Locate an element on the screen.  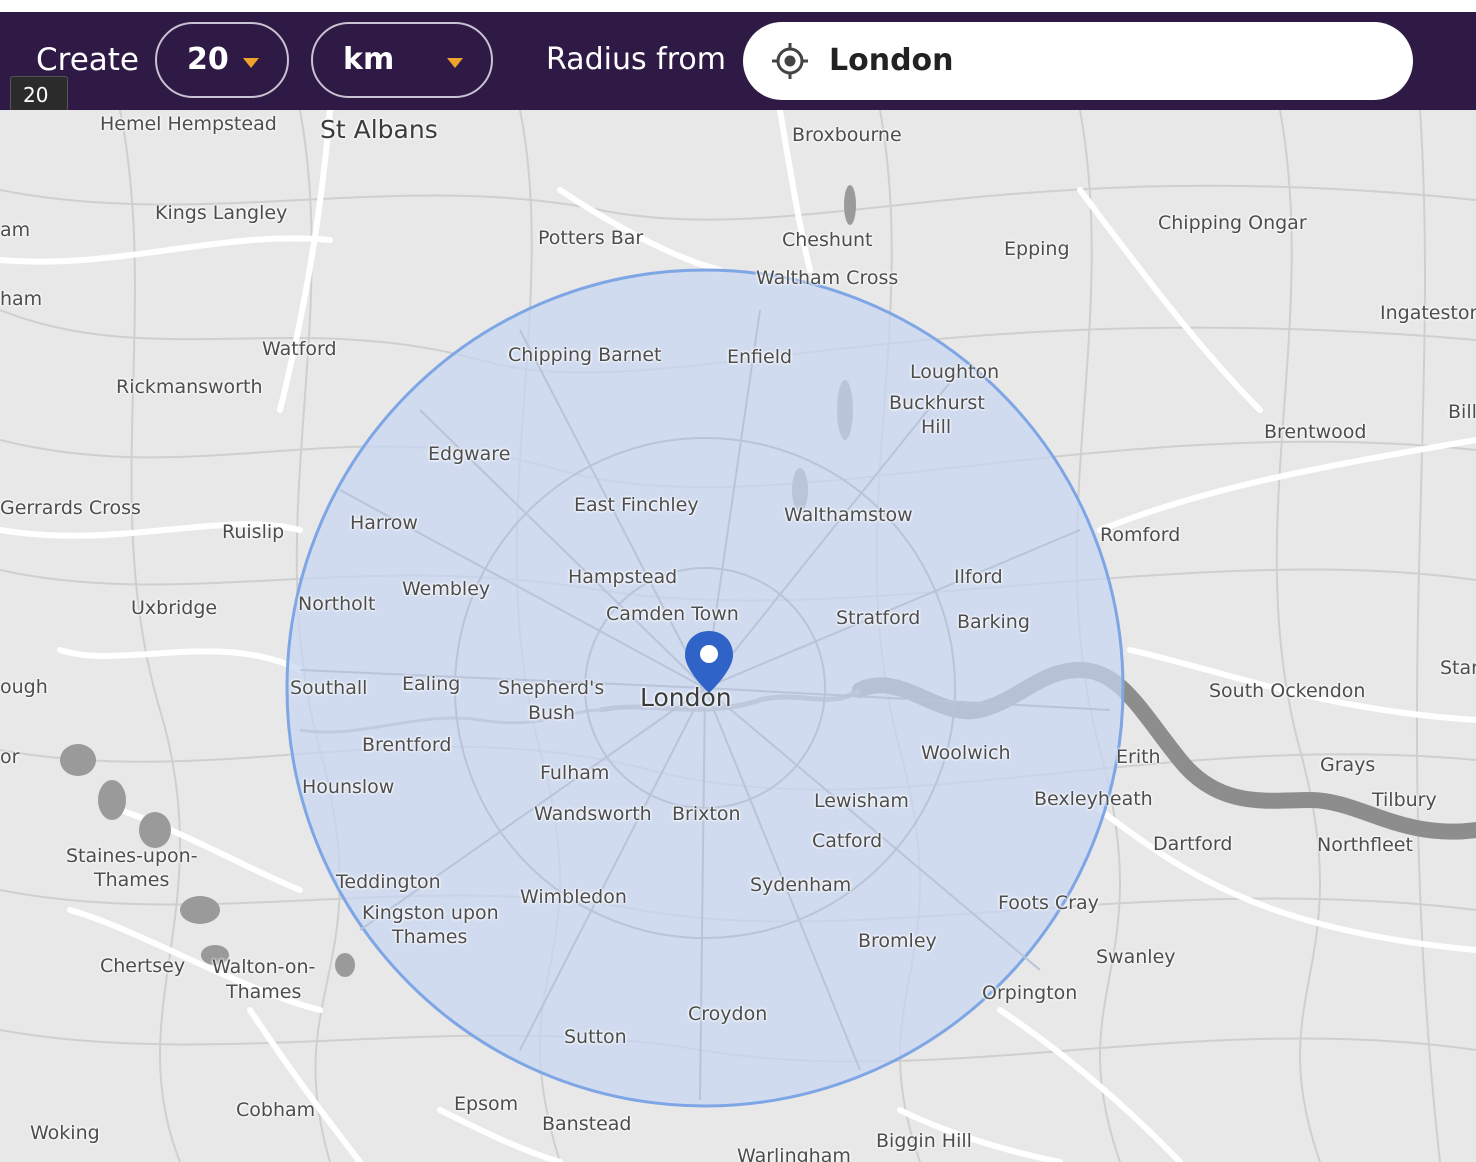
place-label: Hemel Hempstead is located at coordinates (188, 124).